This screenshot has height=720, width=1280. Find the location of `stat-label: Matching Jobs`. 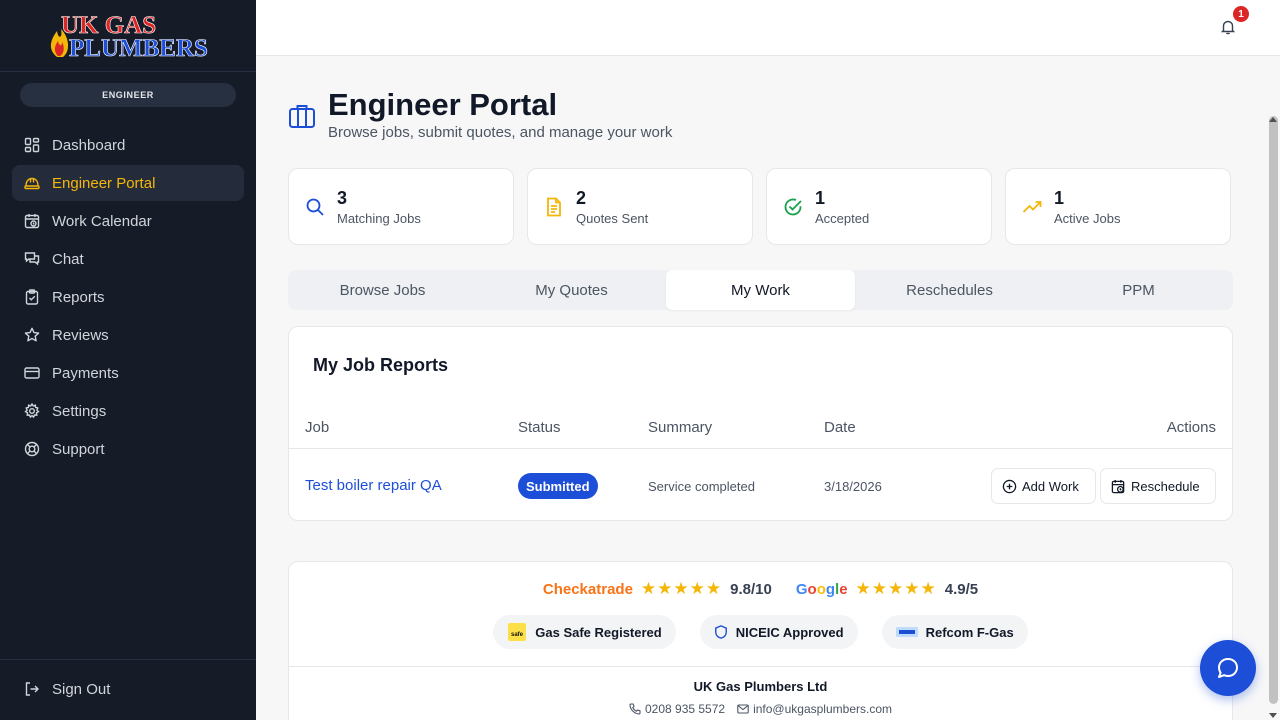

stat-label: Matching Jobs is located at coordinates (379, 218).